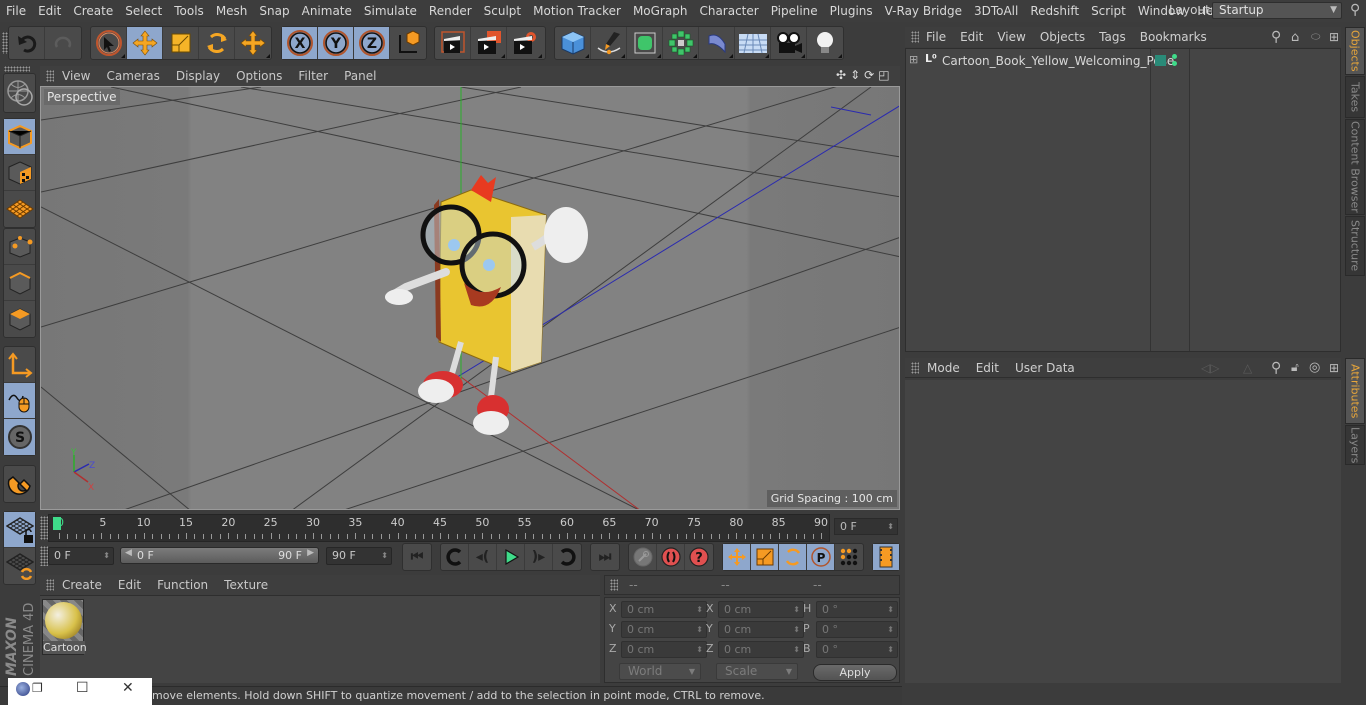 This screenshot has height=705, width=1366. I want to click on timeline-ruler: 051015202530354045505560657075808590, so click(439, 528).